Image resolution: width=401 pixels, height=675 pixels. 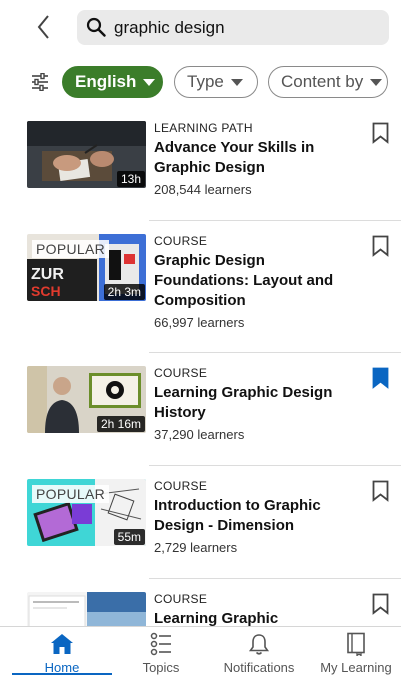 I want to click on bell-icon, so click(x=259, y=644).